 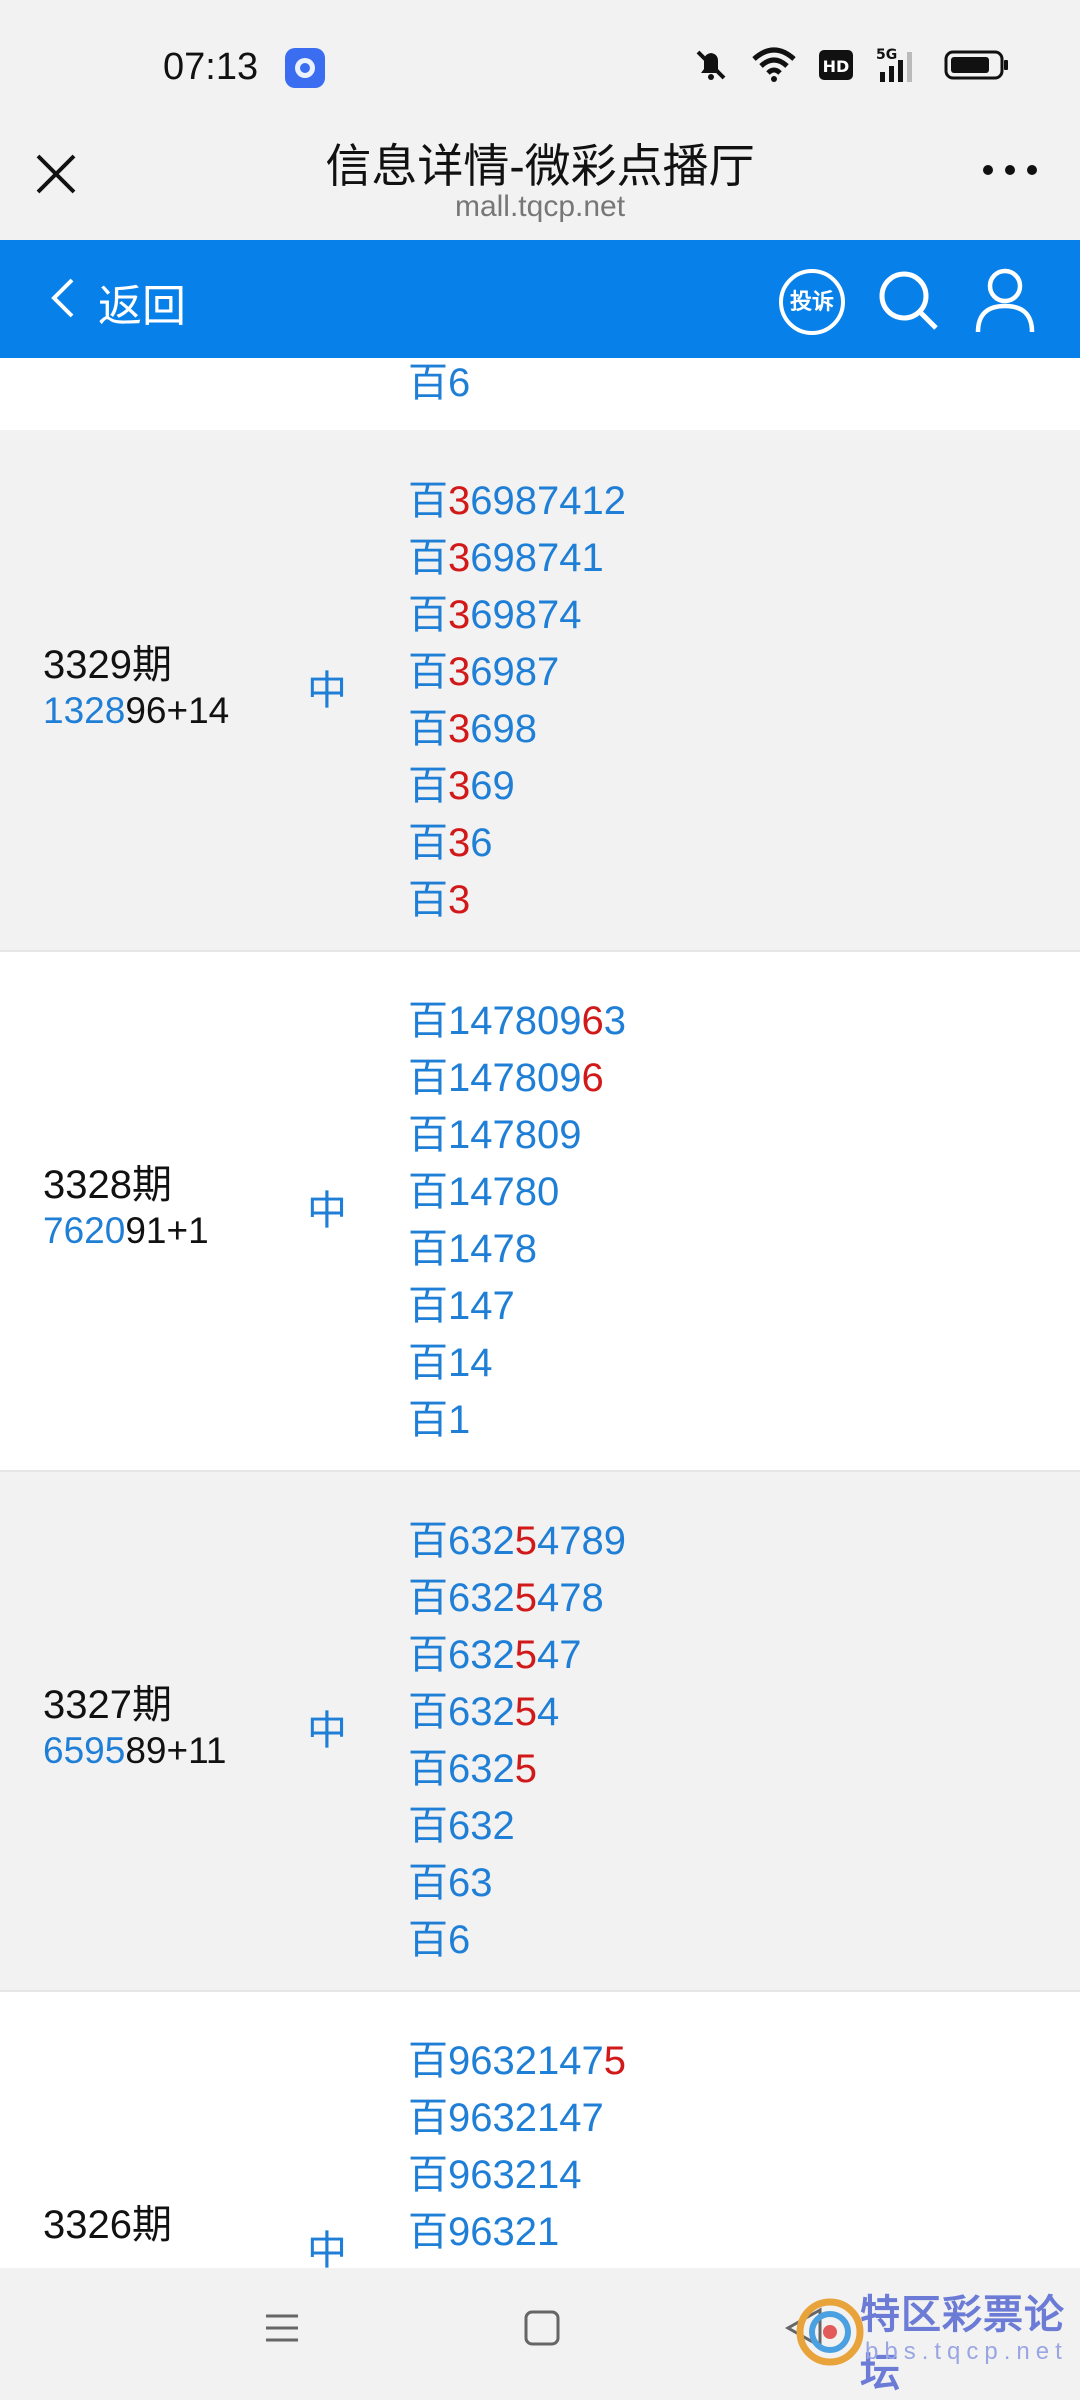 I want to click on period-label: 3328期, so click(x=107, y=1185).